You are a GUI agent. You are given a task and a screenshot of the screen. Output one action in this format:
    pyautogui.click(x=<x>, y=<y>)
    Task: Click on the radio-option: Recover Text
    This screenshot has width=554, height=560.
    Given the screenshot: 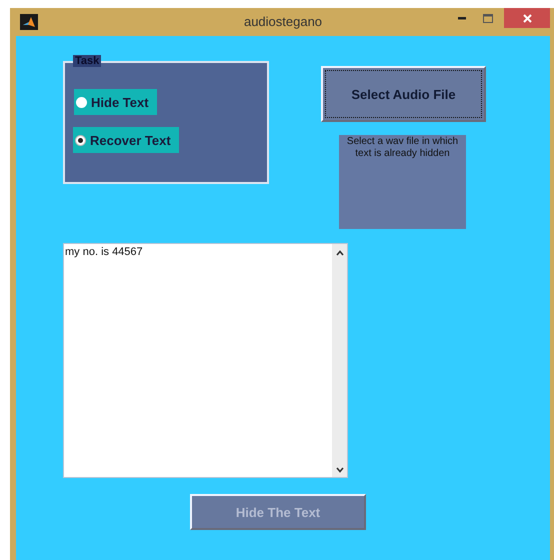 What is the action you would take?
    pyautogui.click(x=126, y=140)
    